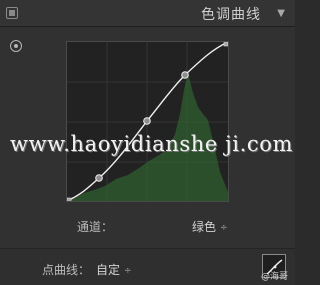  Describe the element at coordinates (69, 199) in the screenshot. I see `curve-endpoint-bottom-left` at that location.